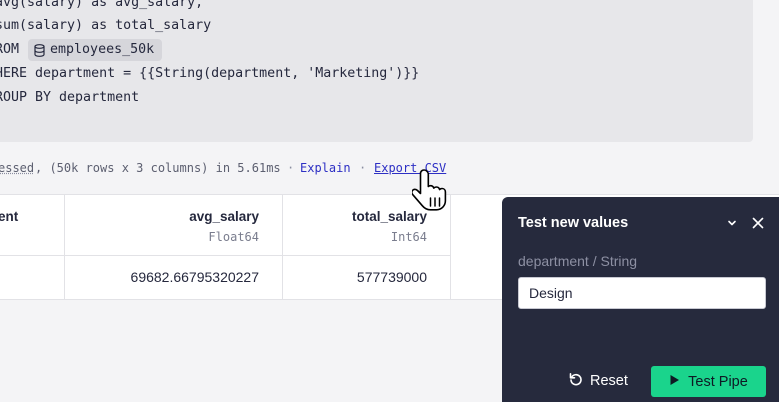 Image resolution: width=779 pixels, height=402 pixels. I want to click on code-line-3: ROMemployees_50k, so click(81, 50).